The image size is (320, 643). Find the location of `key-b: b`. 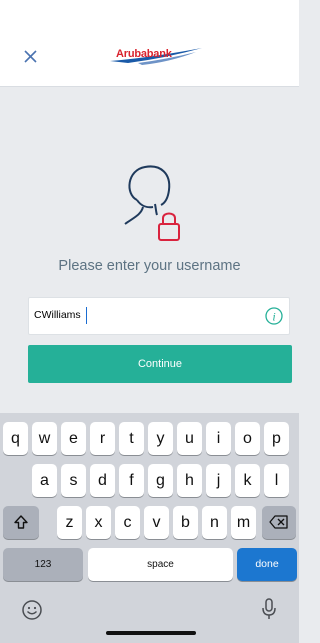

key-b: b is located at coordinates (185, 522).